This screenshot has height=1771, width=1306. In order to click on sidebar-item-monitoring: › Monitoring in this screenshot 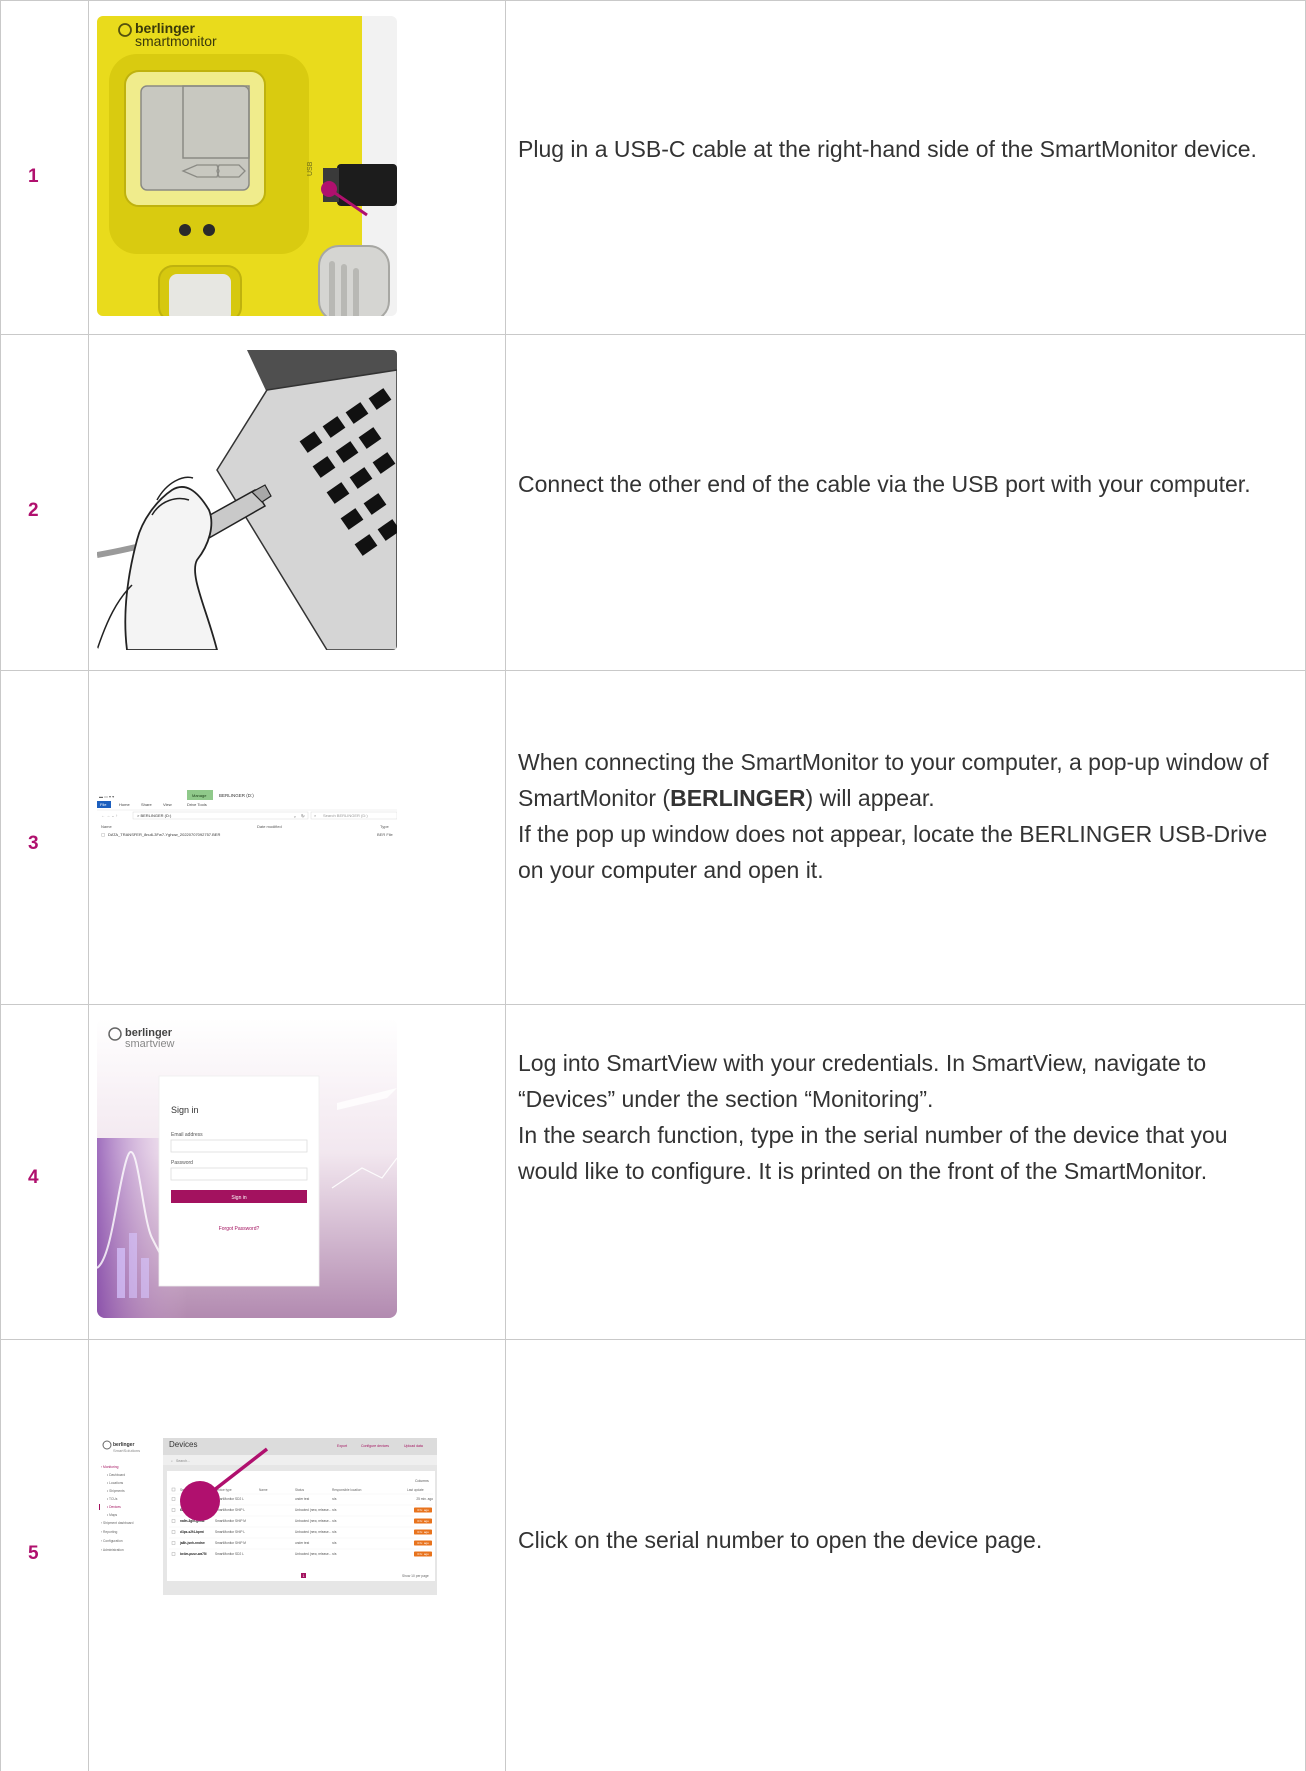, I will do `click(110, 1467)`.